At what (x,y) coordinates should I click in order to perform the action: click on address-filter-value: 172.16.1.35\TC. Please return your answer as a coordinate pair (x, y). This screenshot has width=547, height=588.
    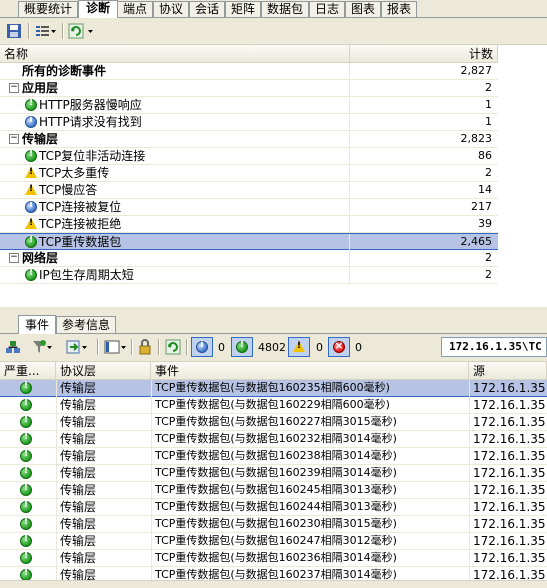
    Looking at the image, I should click on (495, 346).